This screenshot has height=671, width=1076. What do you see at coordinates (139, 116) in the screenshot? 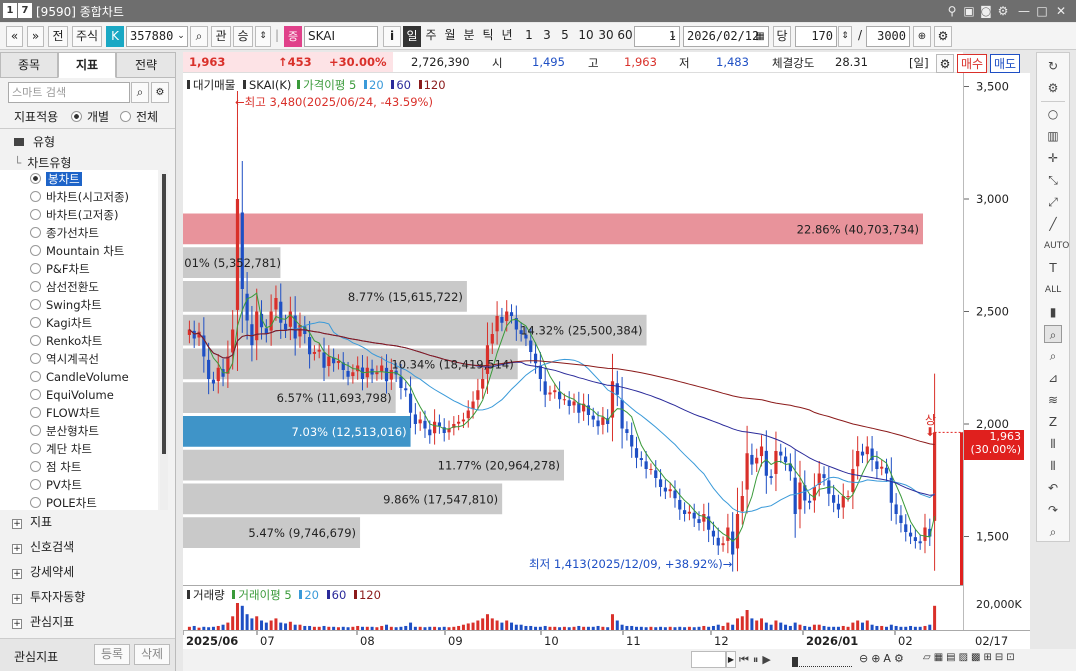
I see `apply-all-radio: 전체` at bounding box center [139, 116].